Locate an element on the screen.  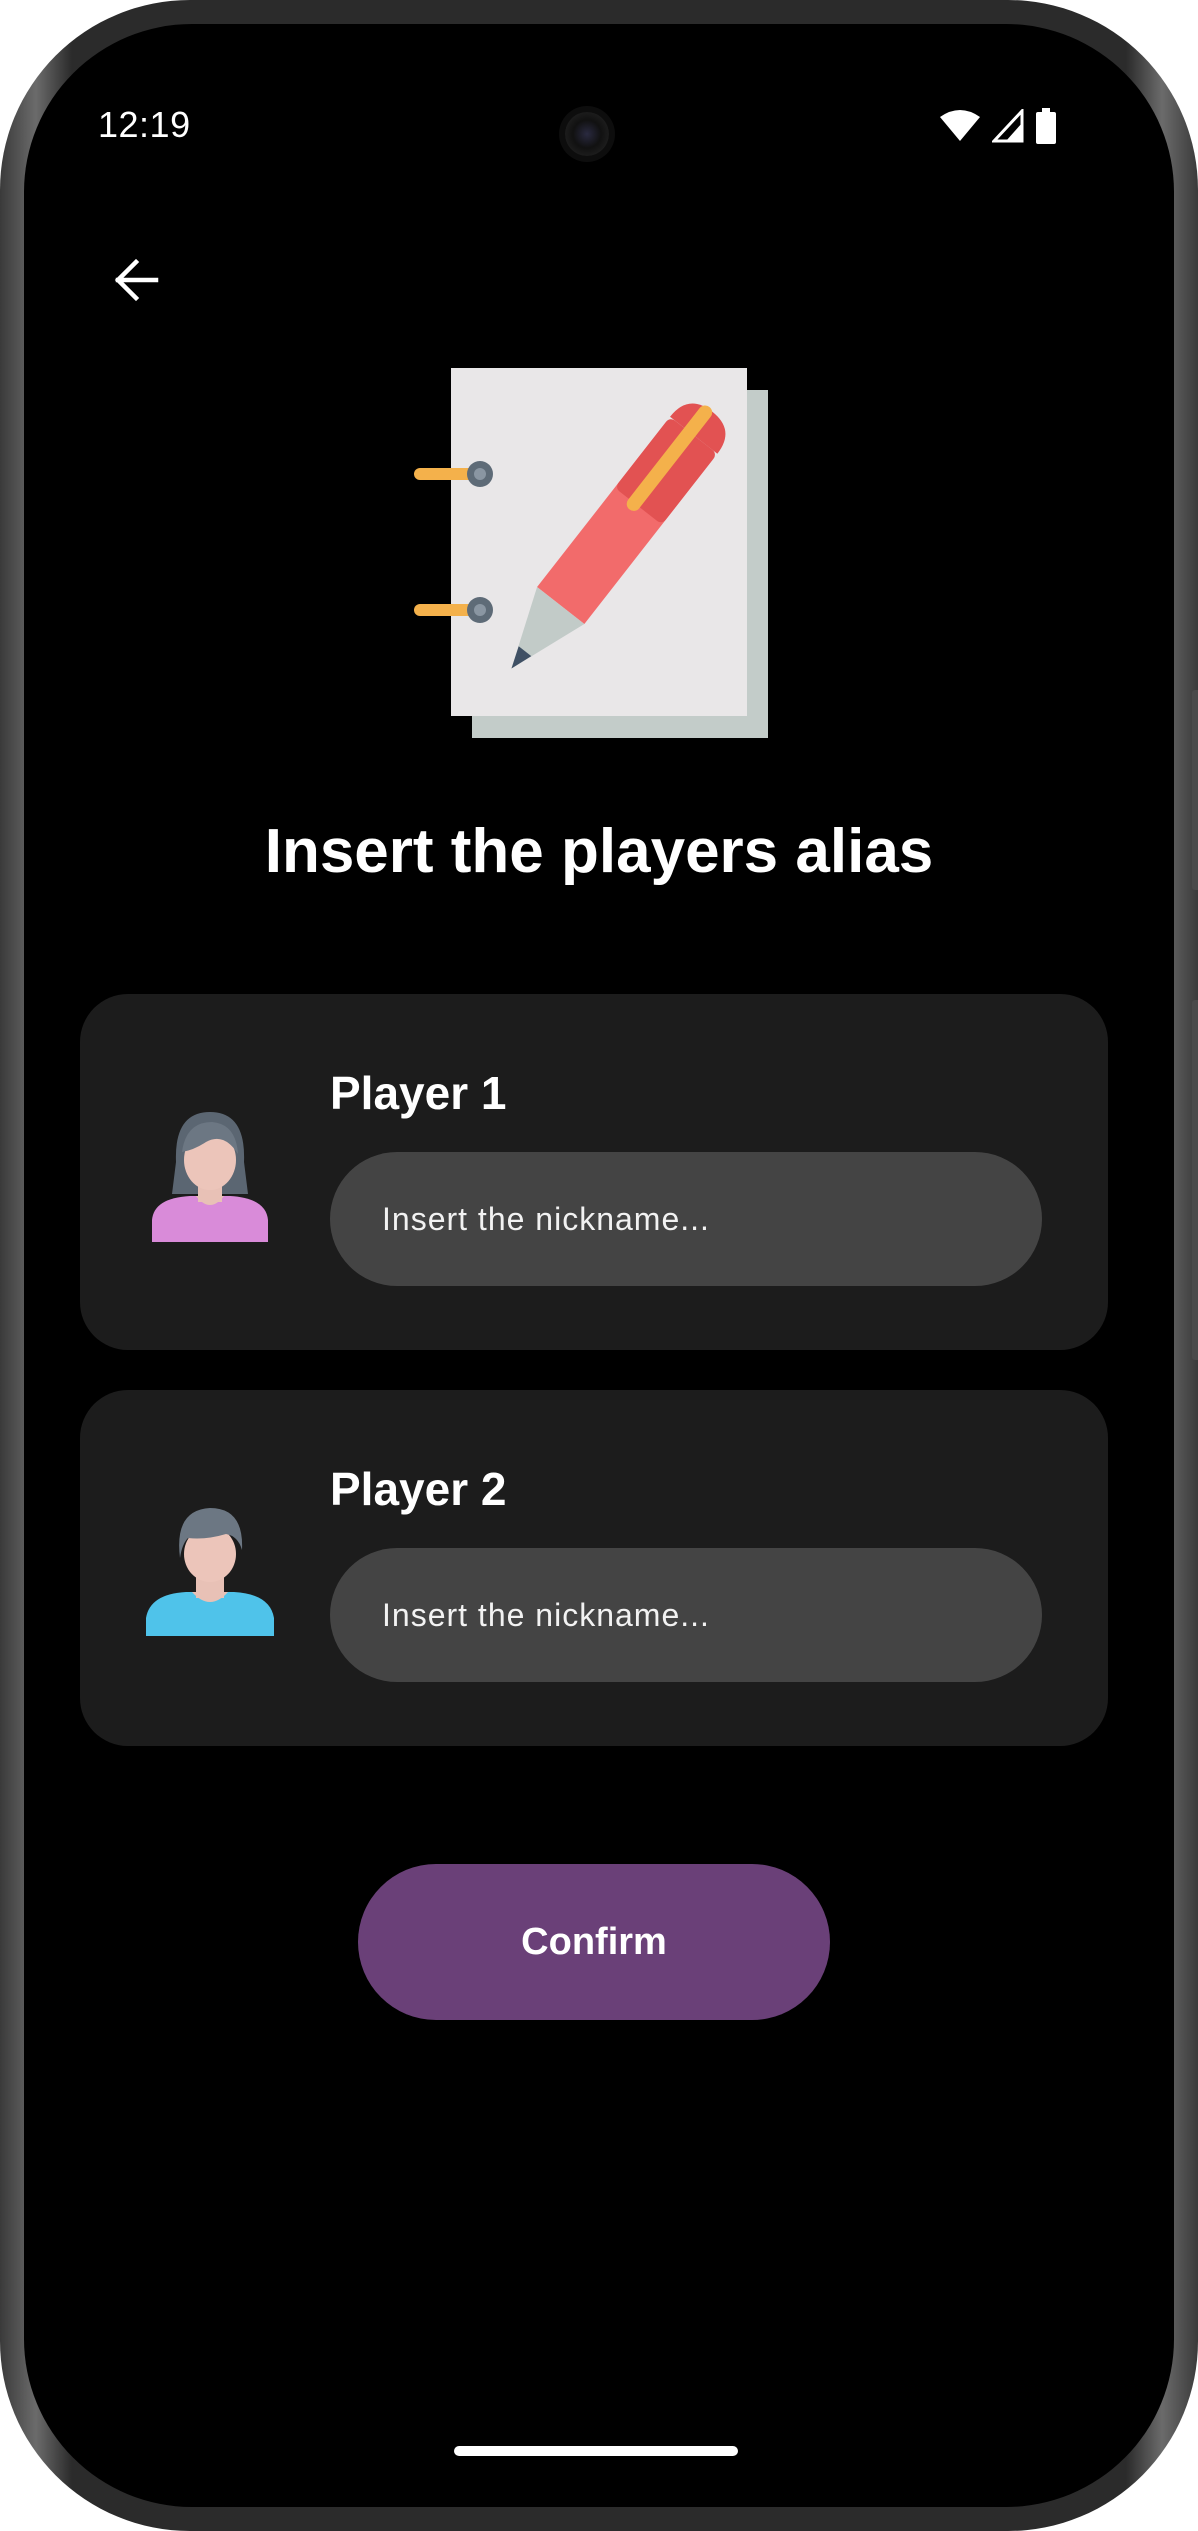
status-bar: 12:19 is located at coordinates (599, 90).